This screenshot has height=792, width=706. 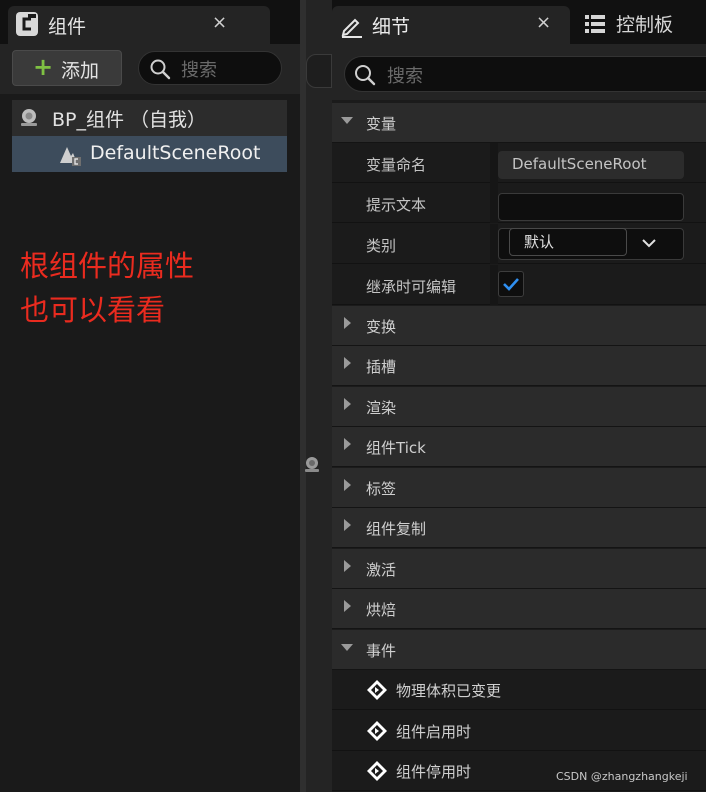 I want to click on plus-icon: +, so click(x=43, y=67).